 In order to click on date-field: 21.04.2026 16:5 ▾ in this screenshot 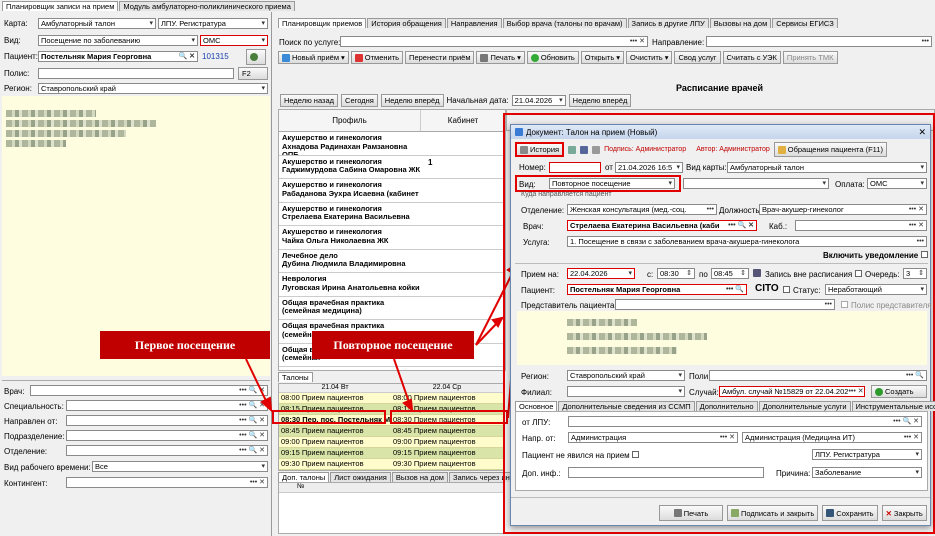, I will do `click(649, 167)`.